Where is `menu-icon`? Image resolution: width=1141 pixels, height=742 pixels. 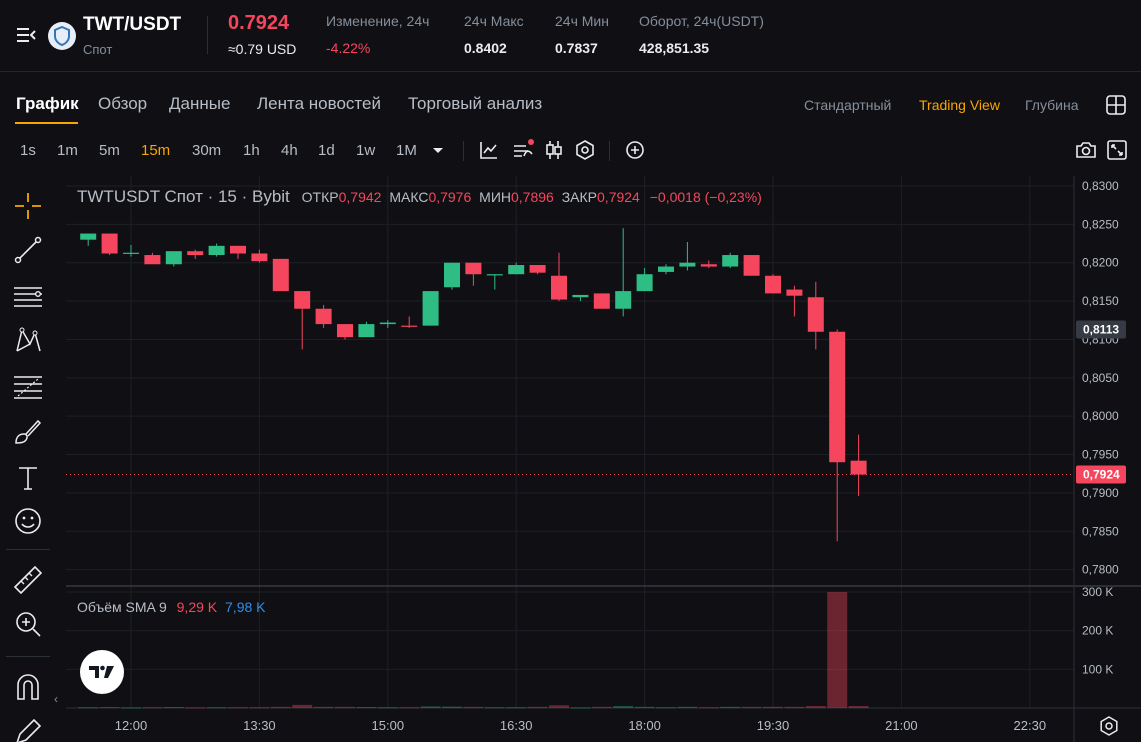 menu-icon is located at coordinates (26, 35).